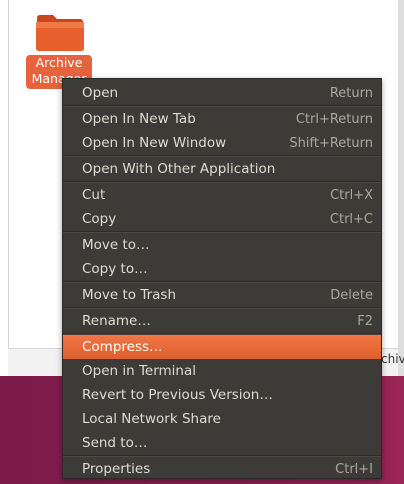 This screenshot has height=484, width=404. Describe the element at coordinates (222, 219) in the screenshot. I see `menu-item-copy: Copy Ctrl+C` at that location.